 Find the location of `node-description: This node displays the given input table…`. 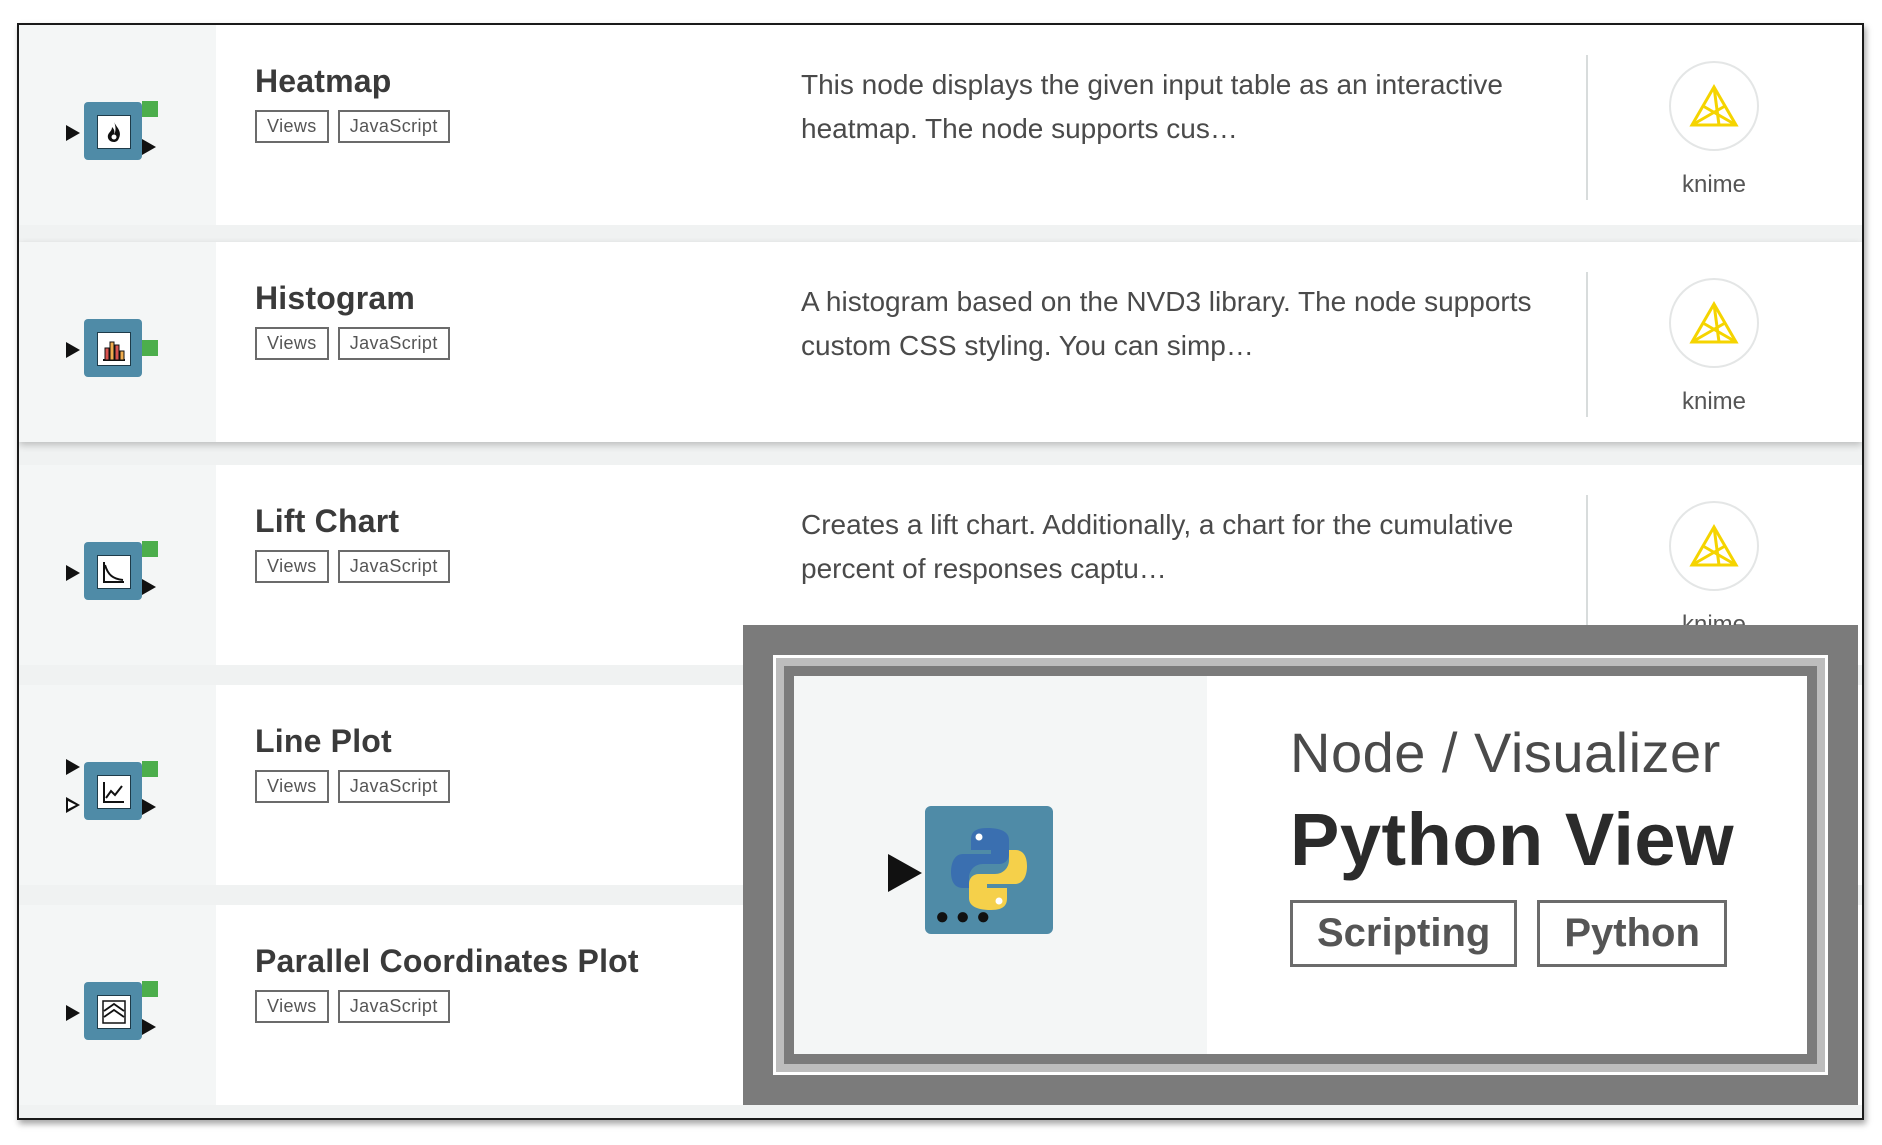

node-description: This node displays the given input table… is located at coordinates (1181, 107).